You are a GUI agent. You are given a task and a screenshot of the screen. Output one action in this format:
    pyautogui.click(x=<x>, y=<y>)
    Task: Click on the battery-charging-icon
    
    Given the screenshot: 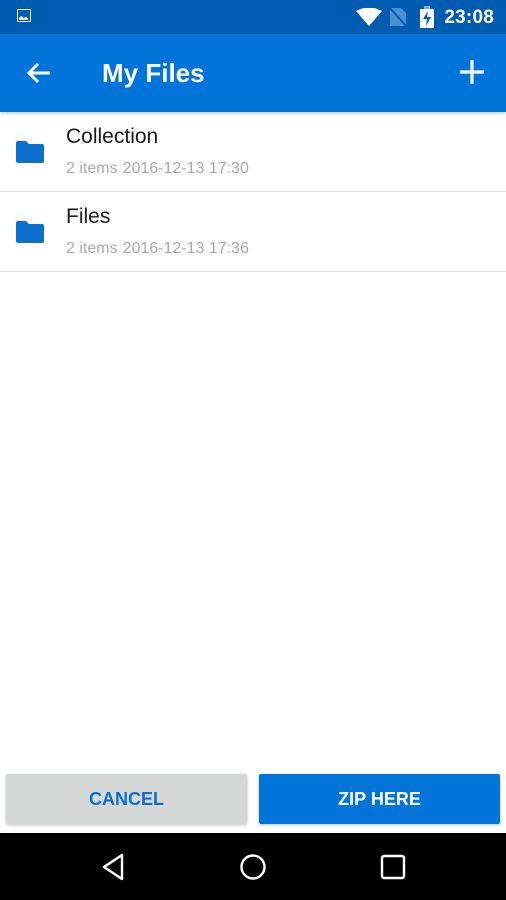 What is the action you would take?
    pyautogui.click(x=427, y=17)
    